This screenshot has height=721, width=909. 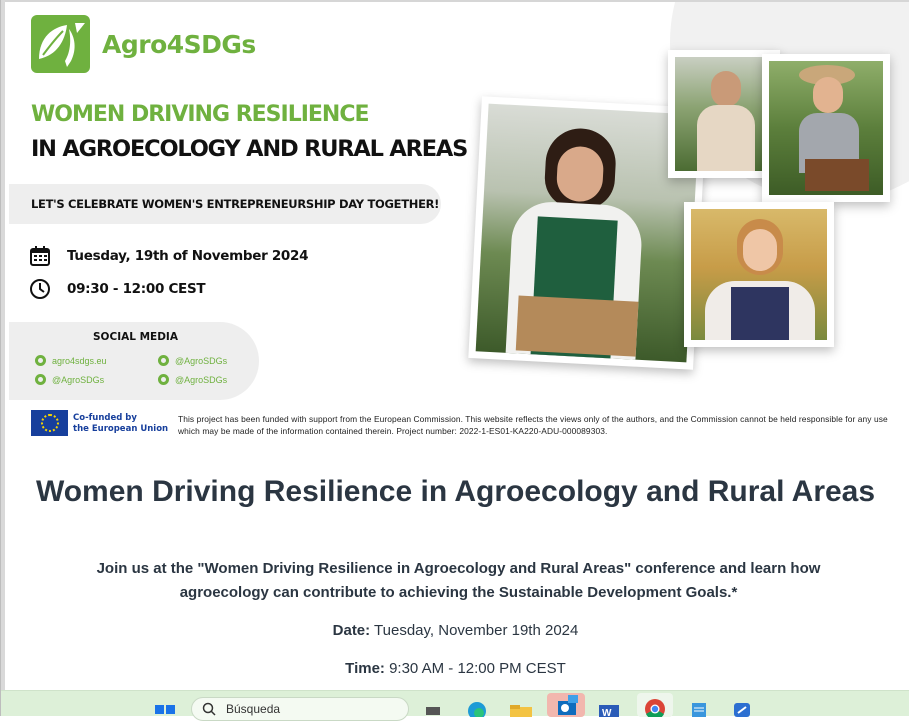 I want to click on start-icon, so click(x=165, y=709).